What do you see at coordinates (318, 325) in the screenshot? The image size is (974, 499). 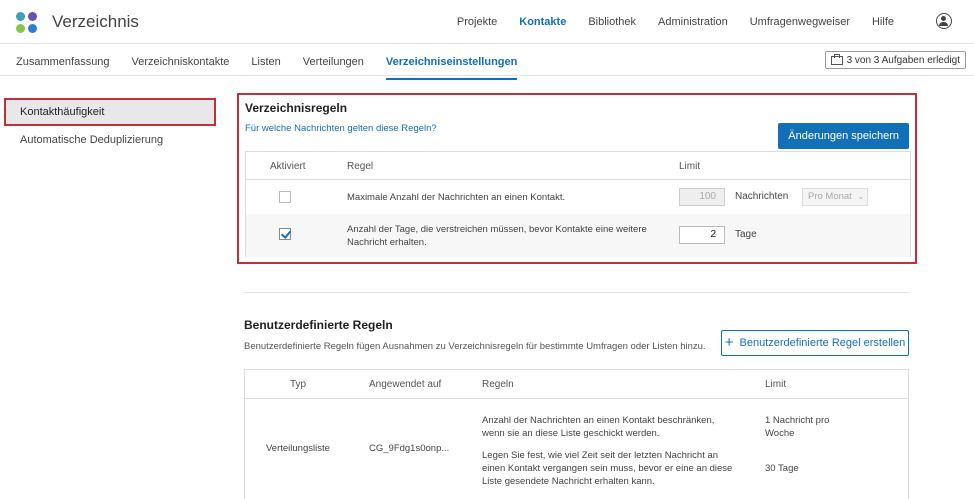 I see `custom-rules-title: Benutzerdefinierte Regeln` at bounding box center [318, 325].